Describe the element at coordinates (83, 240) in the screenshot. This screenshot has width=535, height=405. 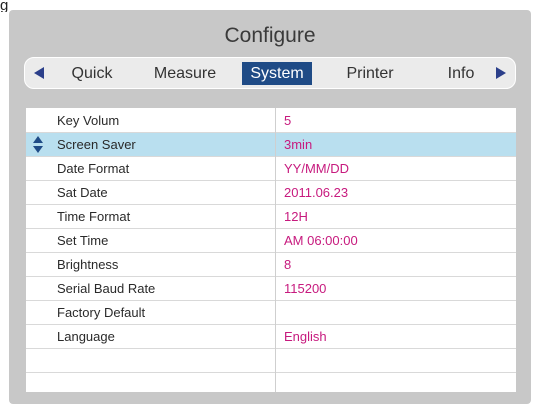
I see `setting-label: Set Time` at that location.